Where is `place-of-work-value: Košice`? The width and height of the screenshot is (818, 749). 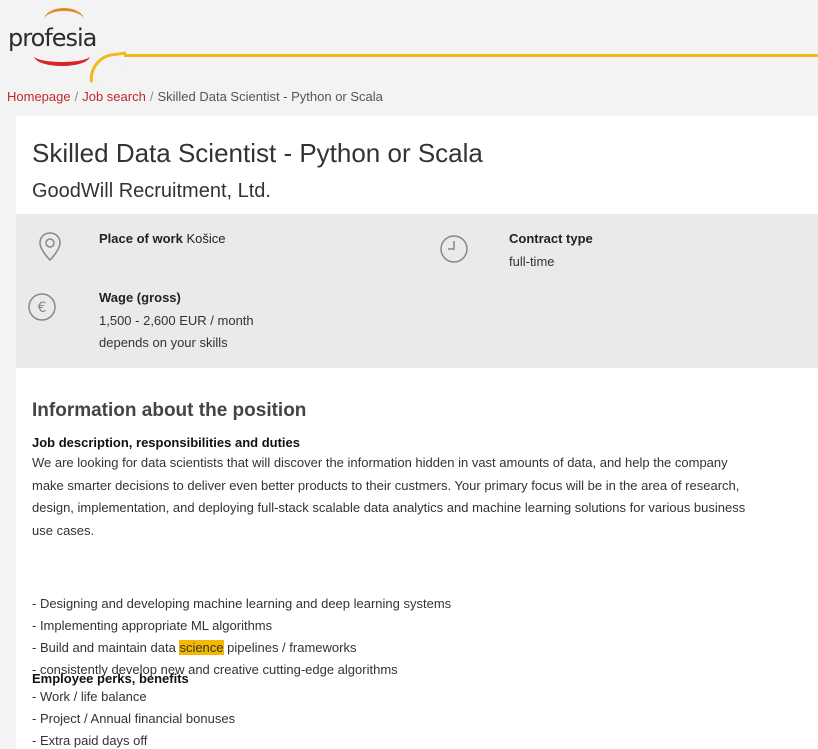 place-of-work-value: Košice is located at coordinates (206, 238).